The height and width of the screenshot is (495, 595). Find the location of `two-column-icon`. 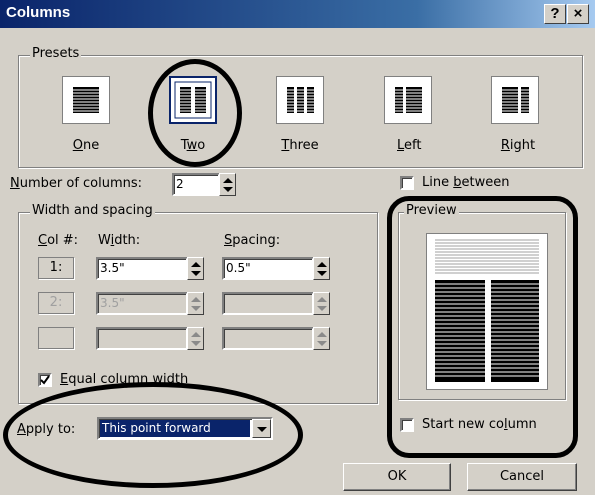

two-column-icon is located at coordinates (193, 100).